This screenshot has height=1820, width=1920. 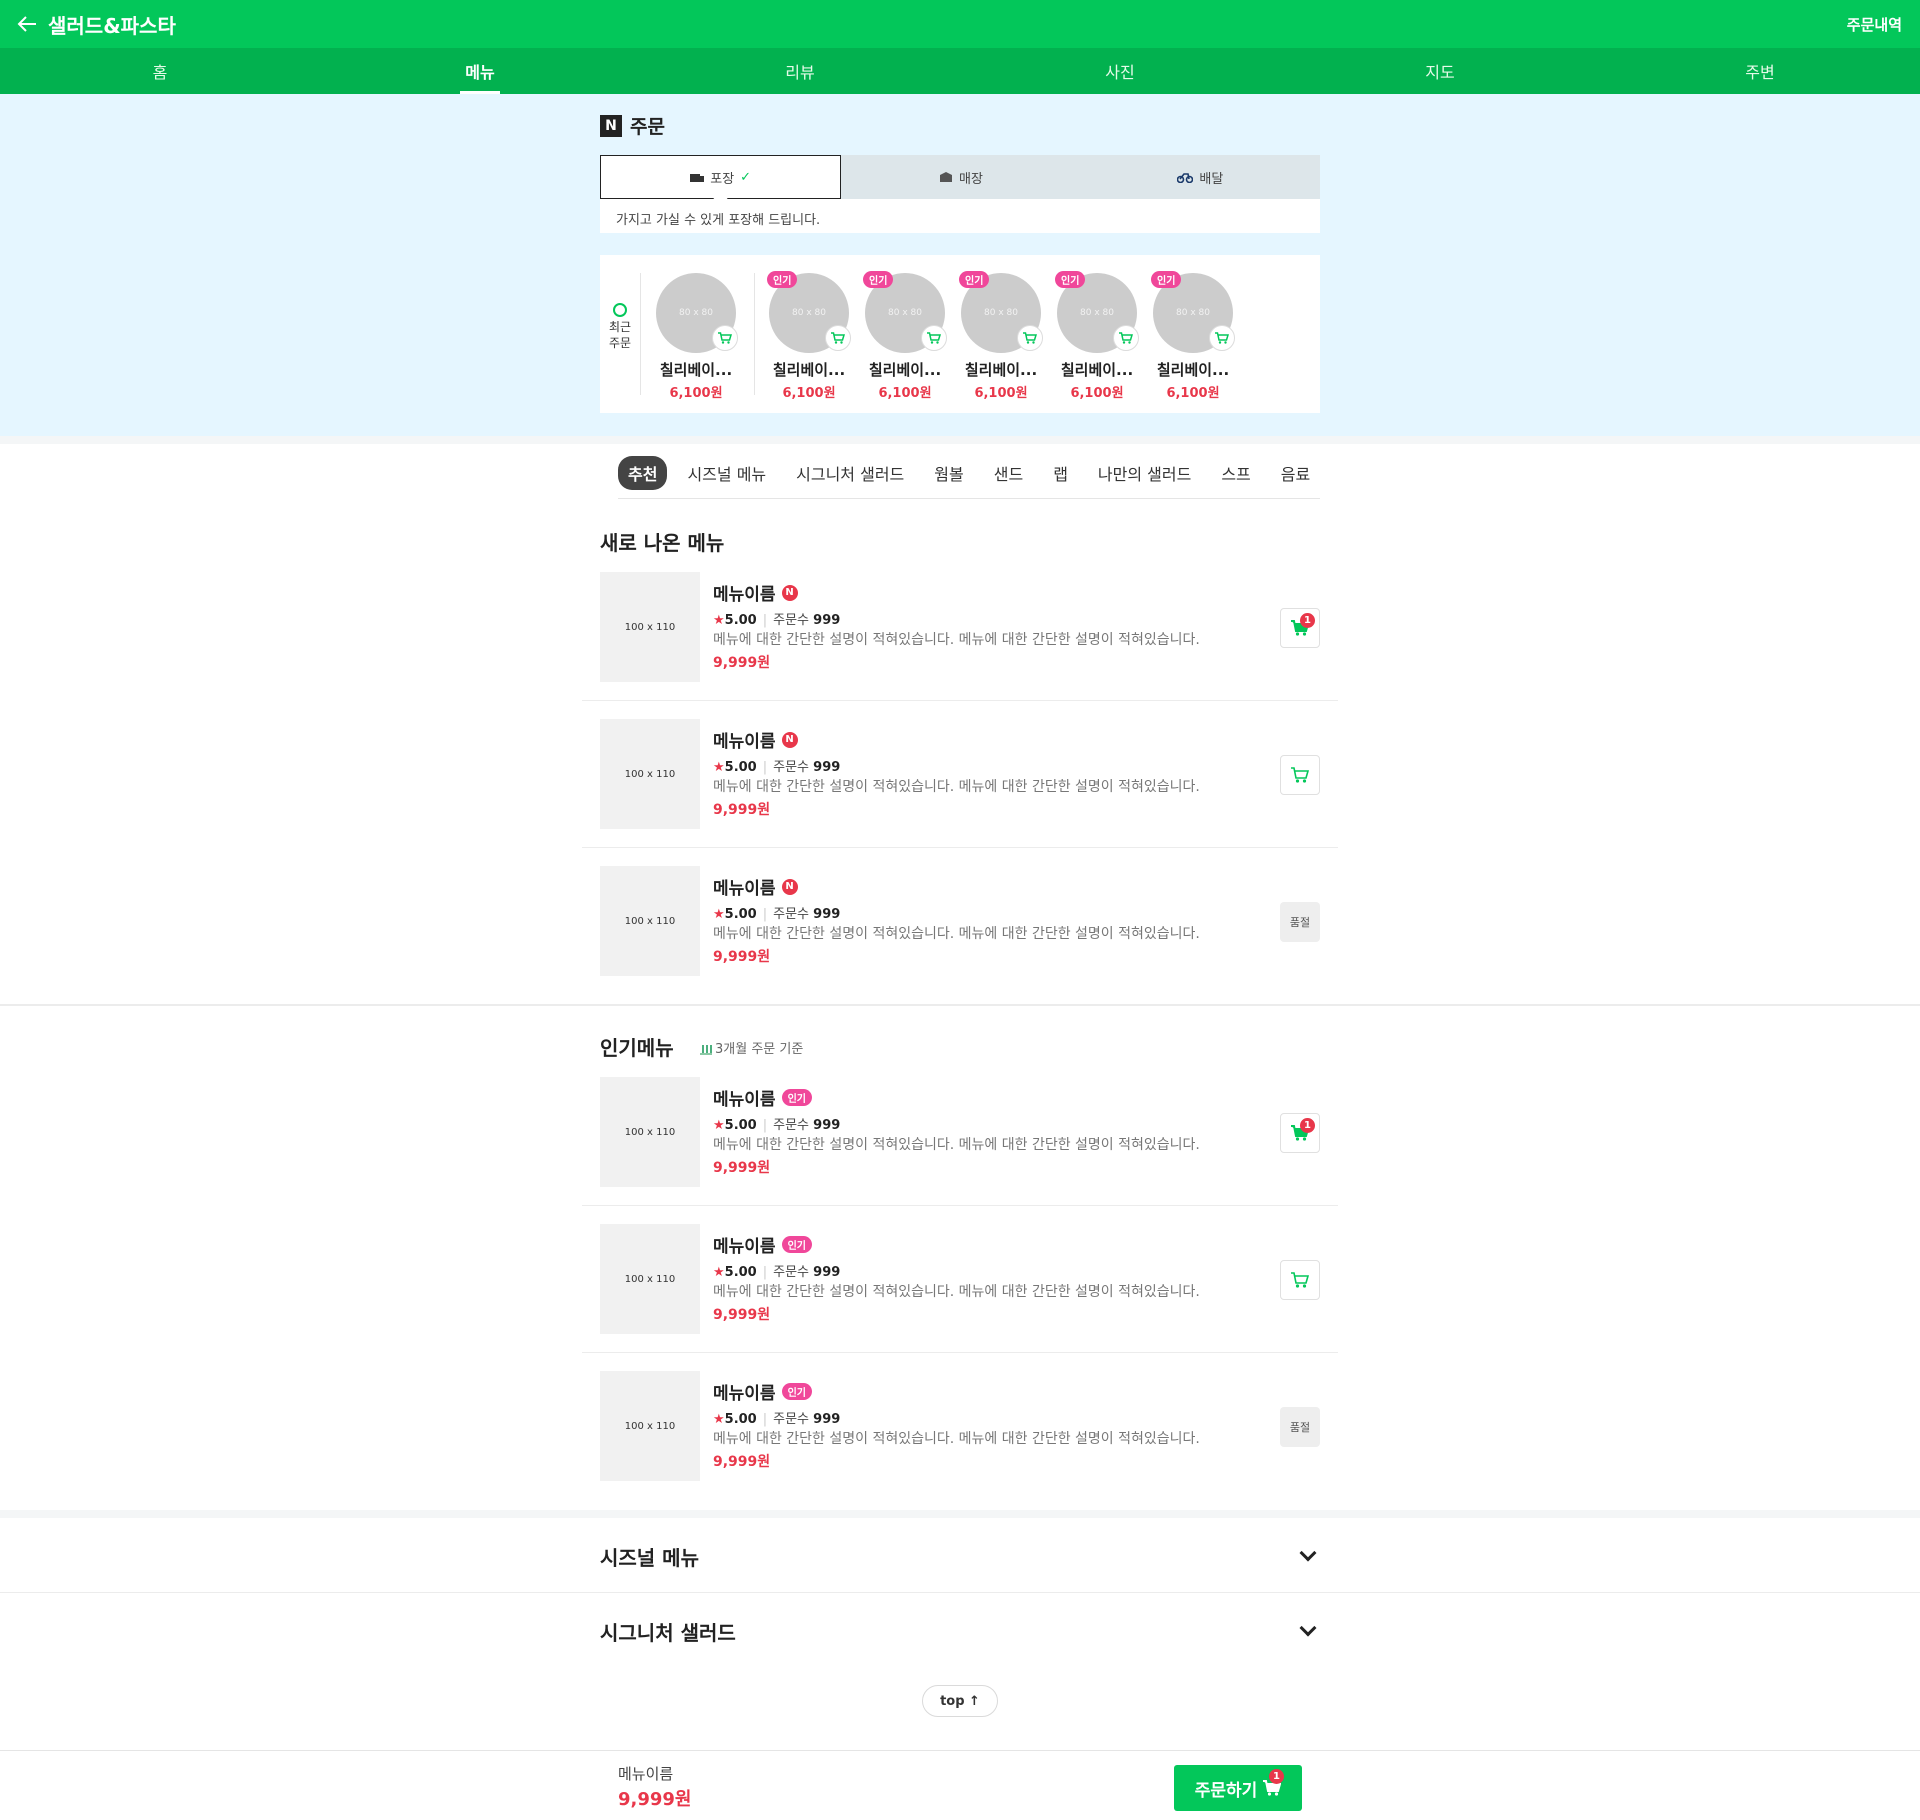 I want to click on chip-recommended: 추천, so click(x=643, y=473).